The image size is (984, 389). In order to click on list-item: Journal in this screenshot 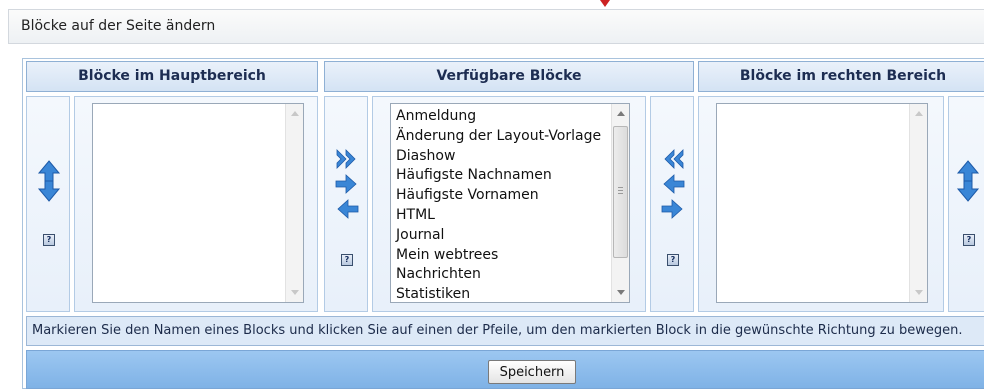, I will do `click(510, 236)`.